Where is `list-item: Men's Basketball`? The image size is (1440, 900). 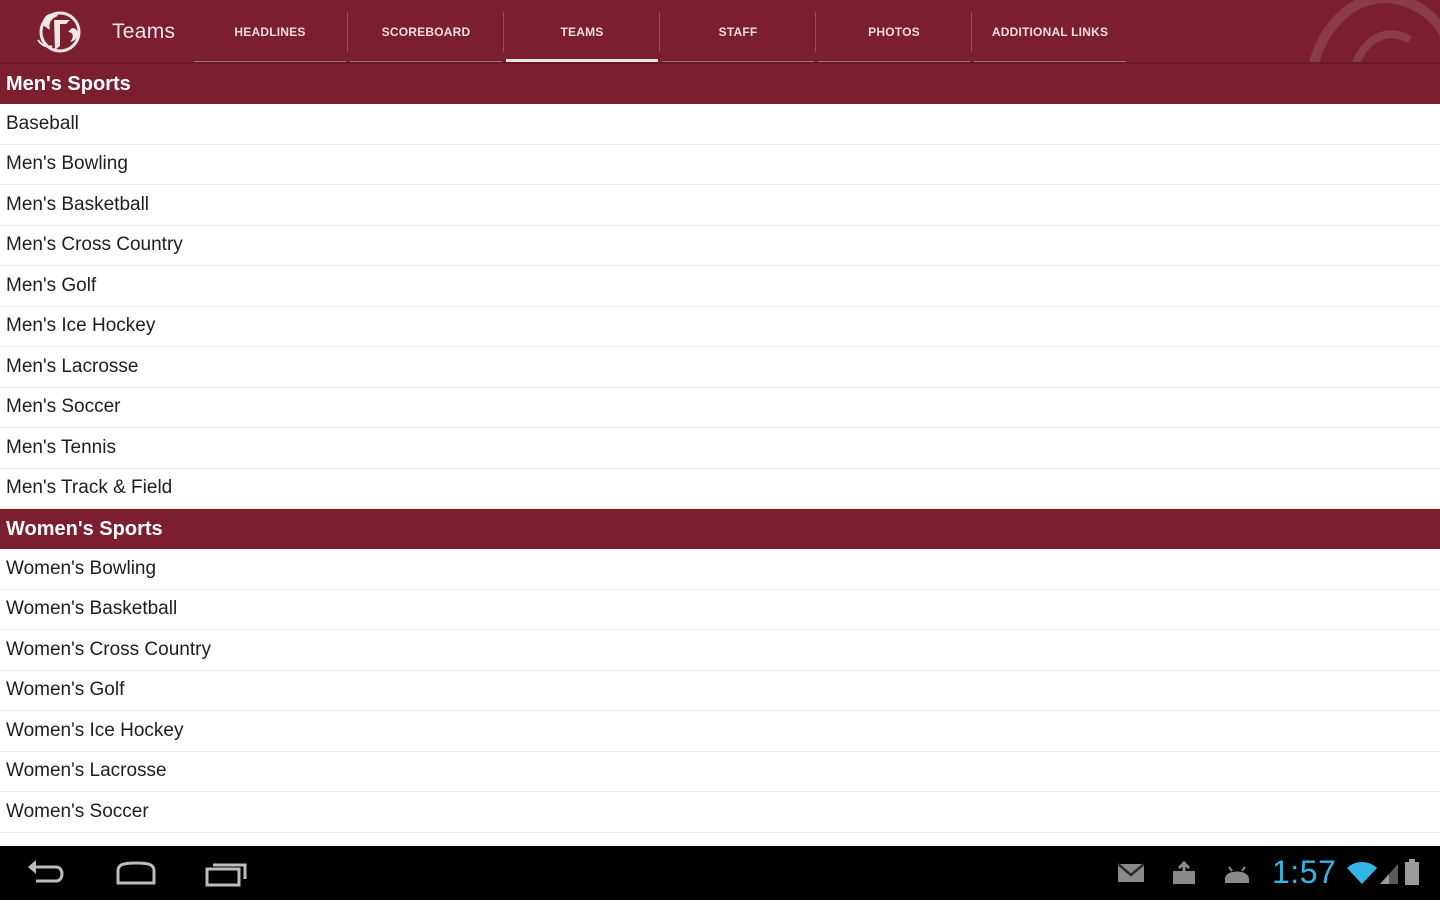 list-item: Men's Basketball is located at coordinates (720, 205).